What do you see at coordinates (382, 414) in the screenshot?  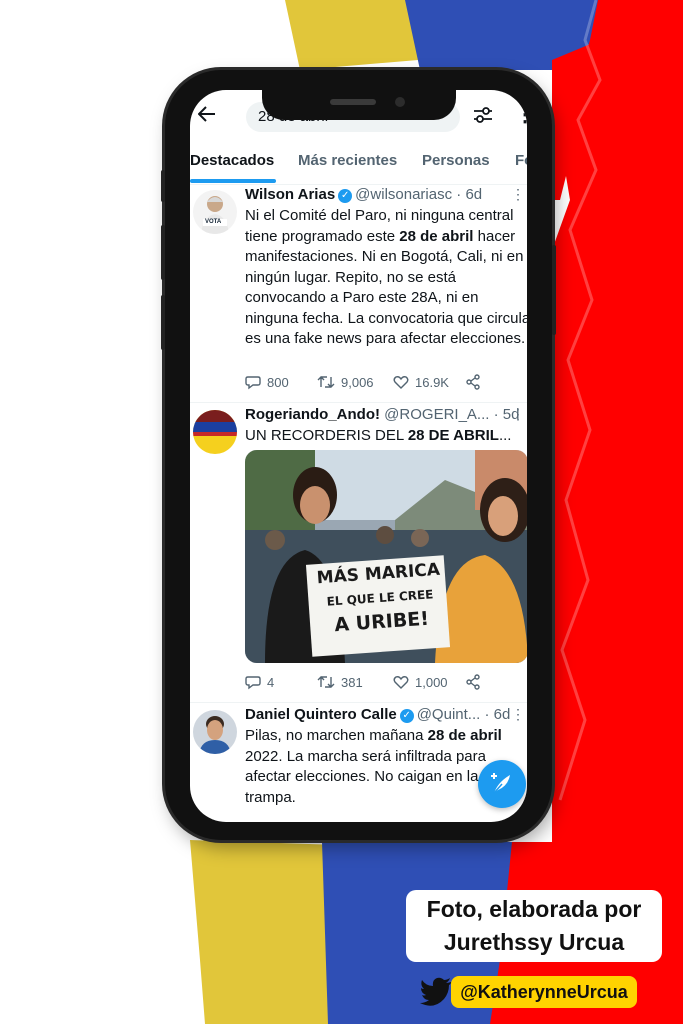 I see `tweet-header: Rogeriando_Ando! @ROGERI_A... · 5d` at bounding box center [382, 414].